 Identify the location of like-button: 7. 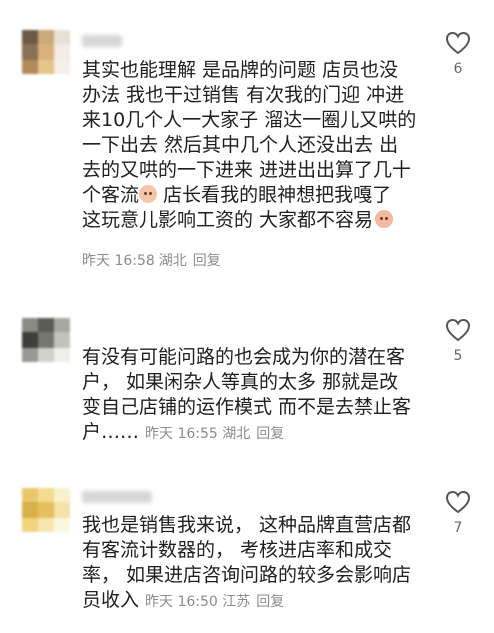
(458, 513).